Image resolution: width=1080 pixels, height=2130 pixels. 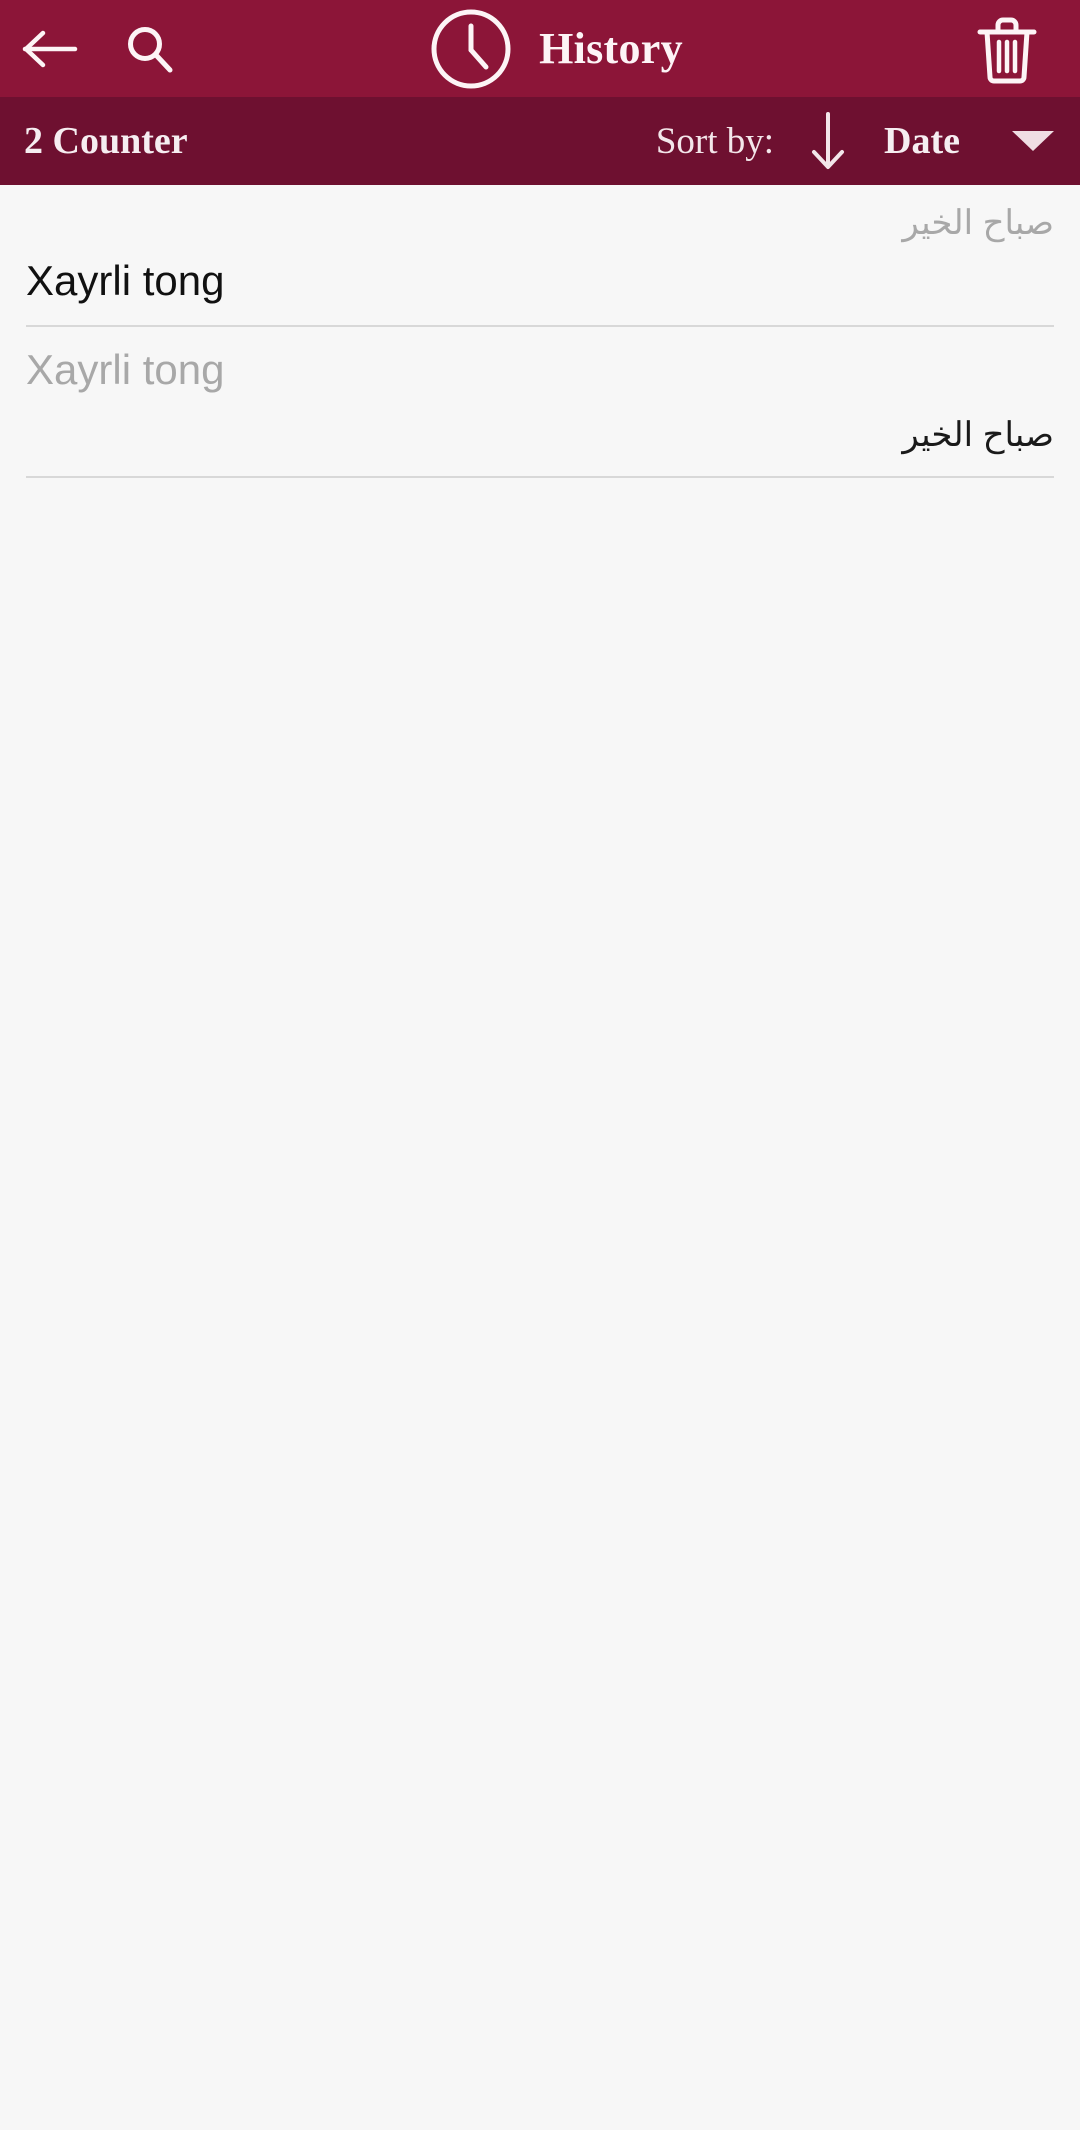 What do you see at coordinates (540, 402) in the screenshot?
I see `list-item: Xayrli tong صباح الخير` at bounding box center [540, 402].